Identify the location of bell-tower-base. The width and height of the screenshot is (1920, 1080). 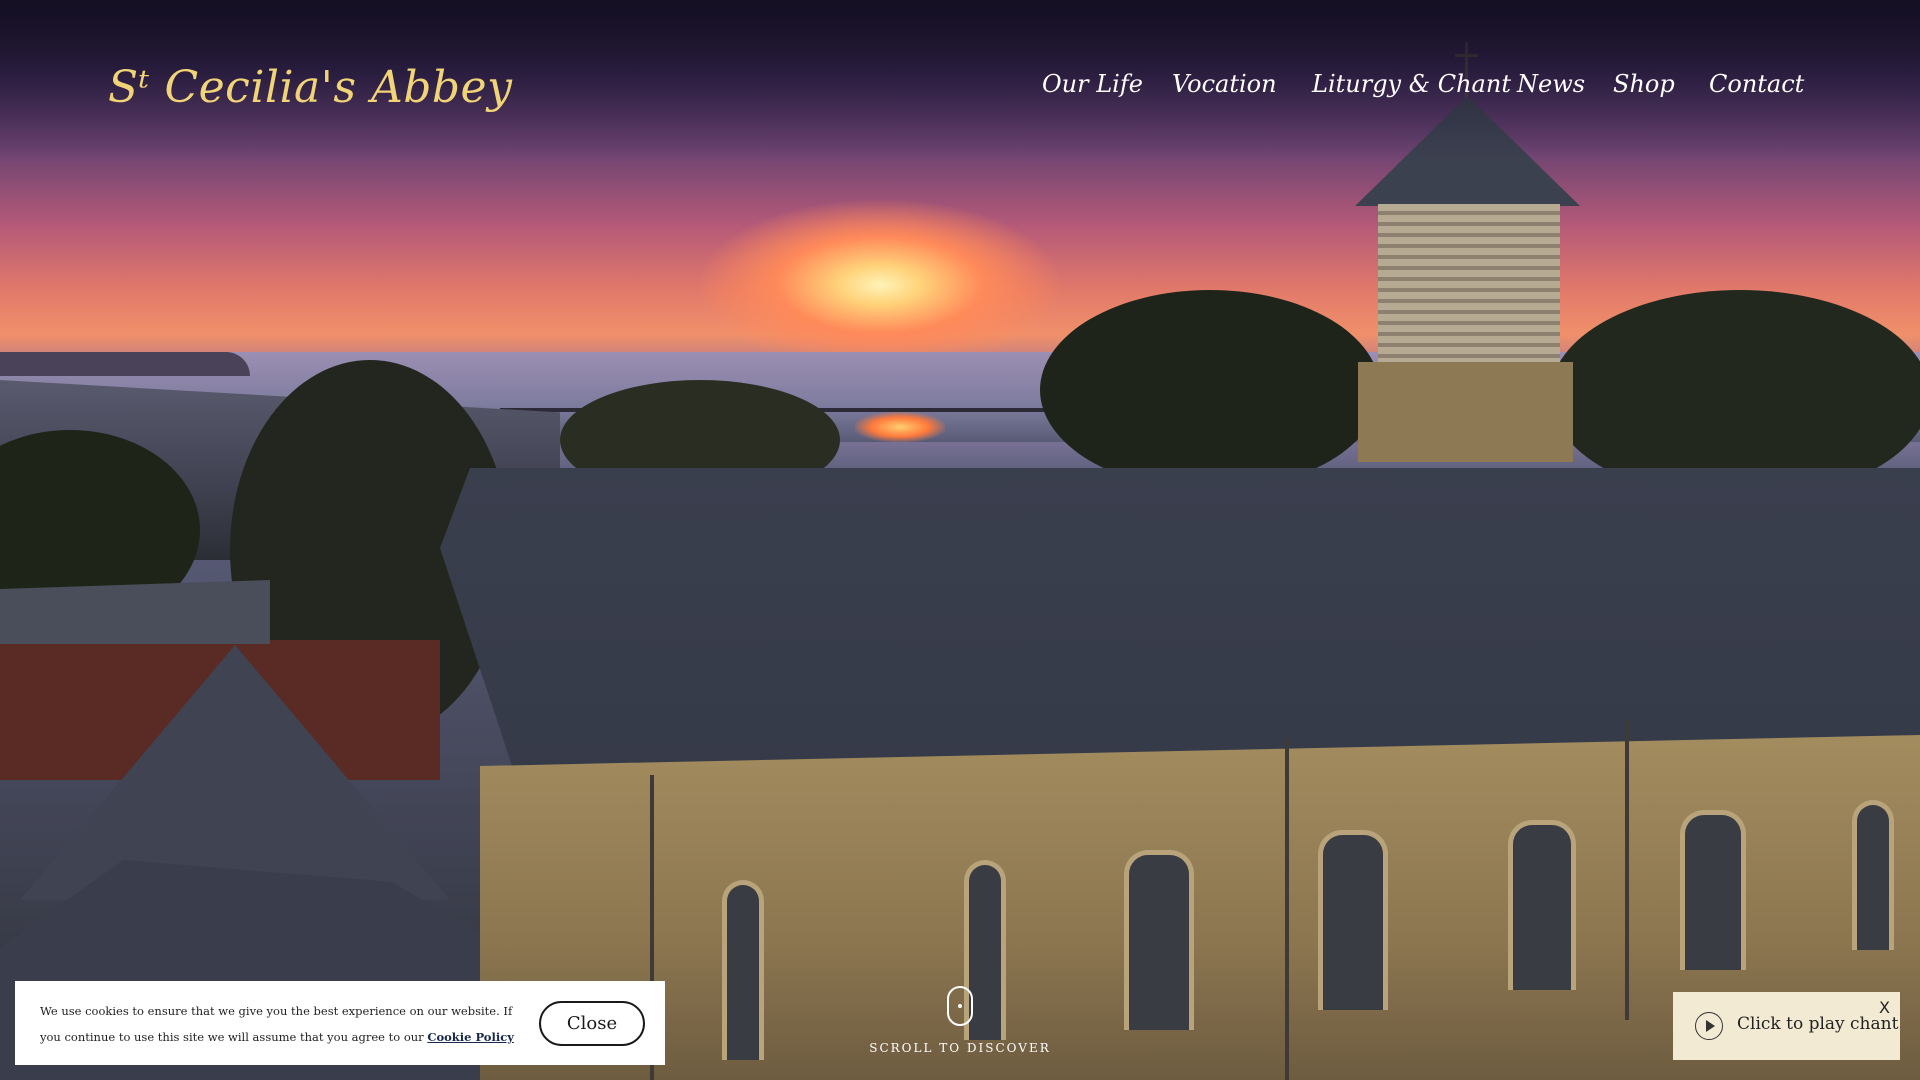
(1465, 412).